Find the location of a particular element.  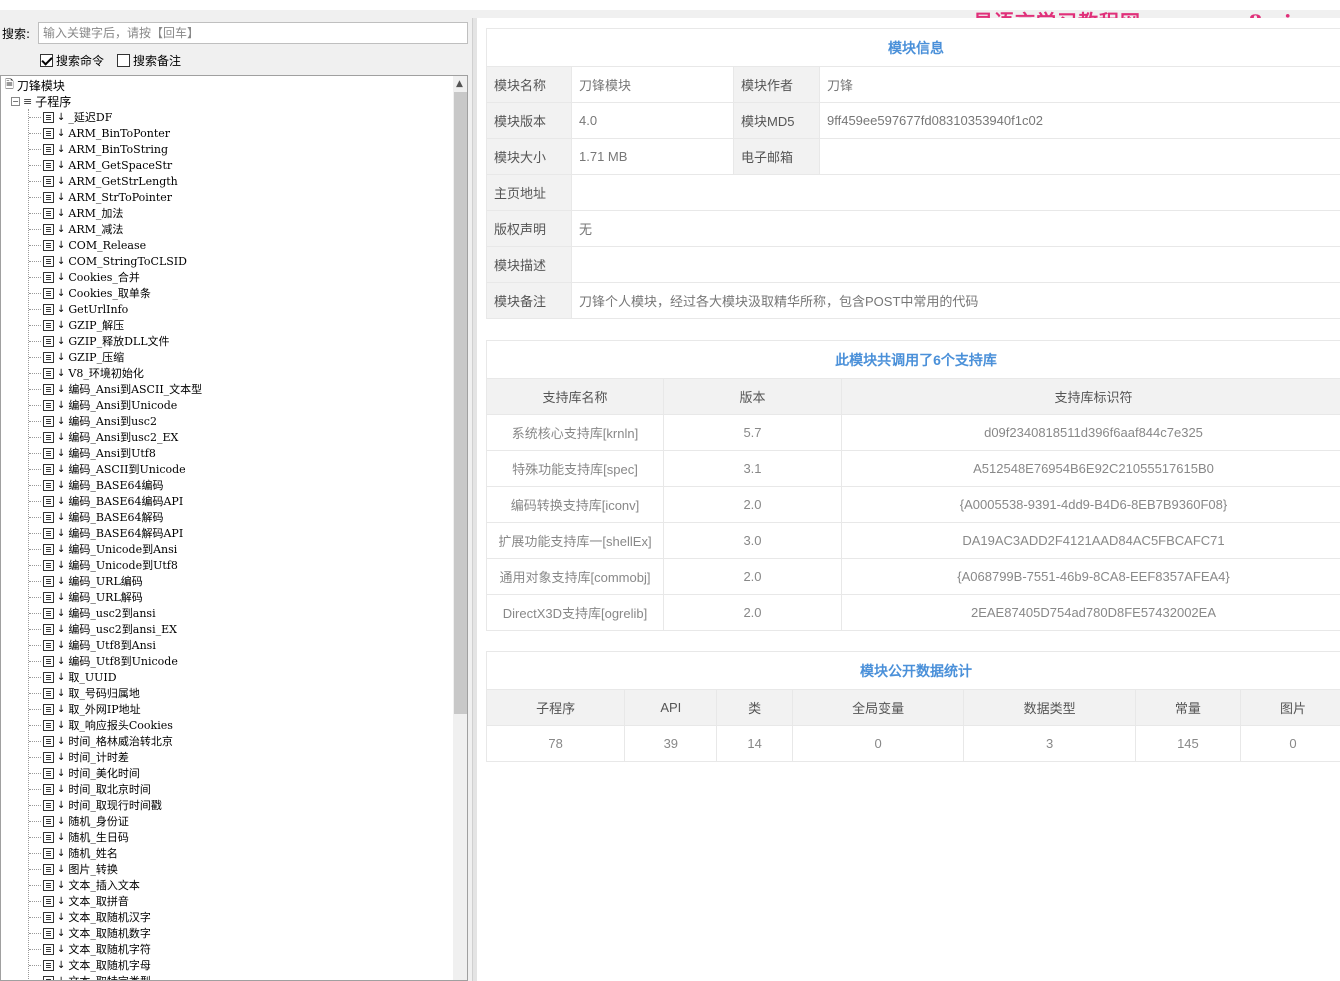

tree-item: ↓ 图片_转换 is located at coordinates (226, 869).